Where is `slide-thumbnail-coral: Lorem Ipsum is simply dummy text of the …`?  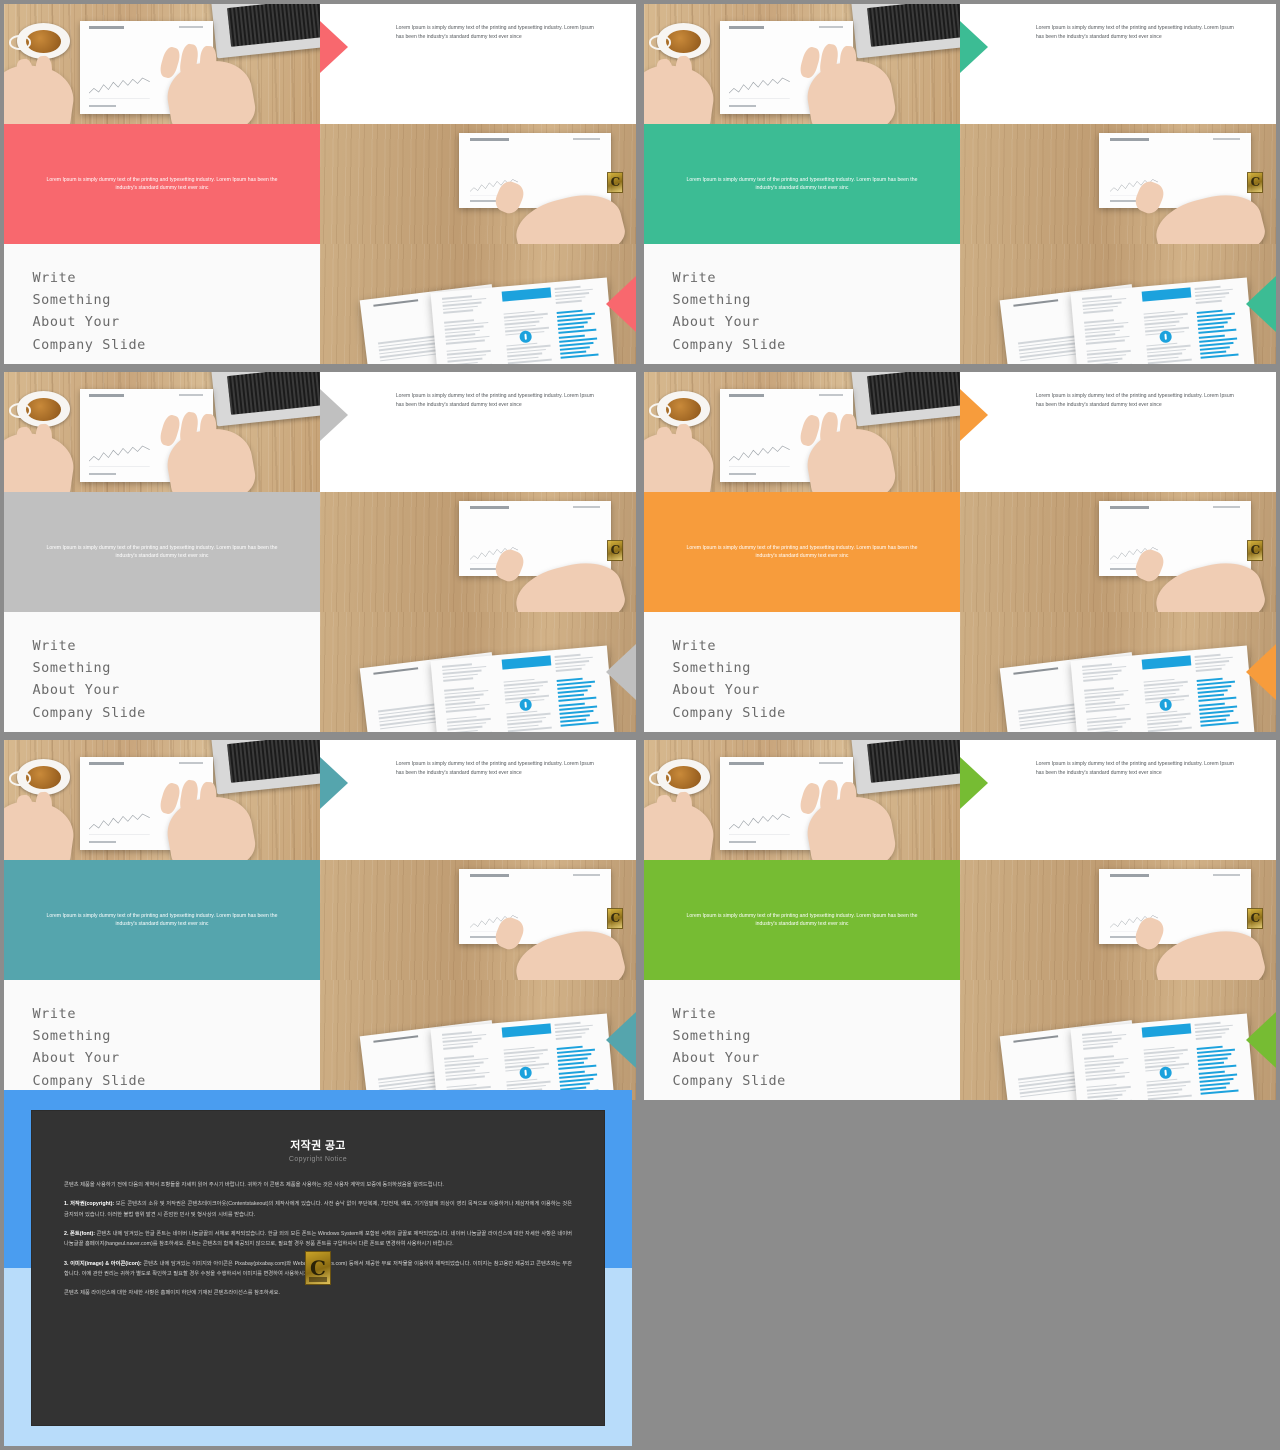
slide-thumbnail-coral: Lorem Ipsum is simply dummy text of the … is located at coordinates (320, 184).